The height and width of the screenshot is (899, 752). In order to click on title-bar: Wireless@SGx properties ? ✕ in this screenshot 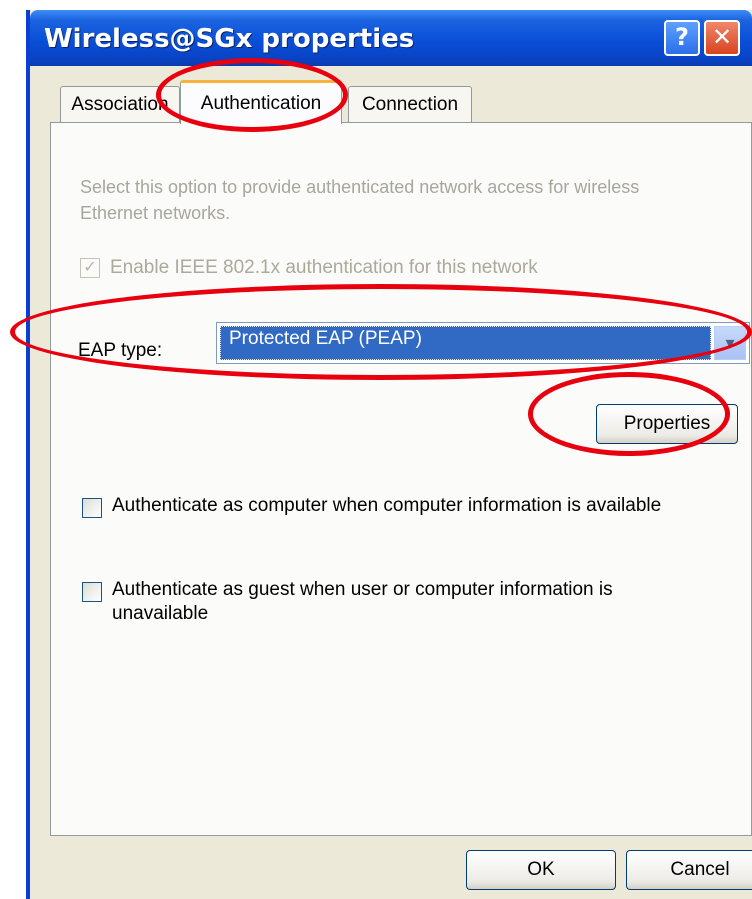, I will do `click(391, 38)`.